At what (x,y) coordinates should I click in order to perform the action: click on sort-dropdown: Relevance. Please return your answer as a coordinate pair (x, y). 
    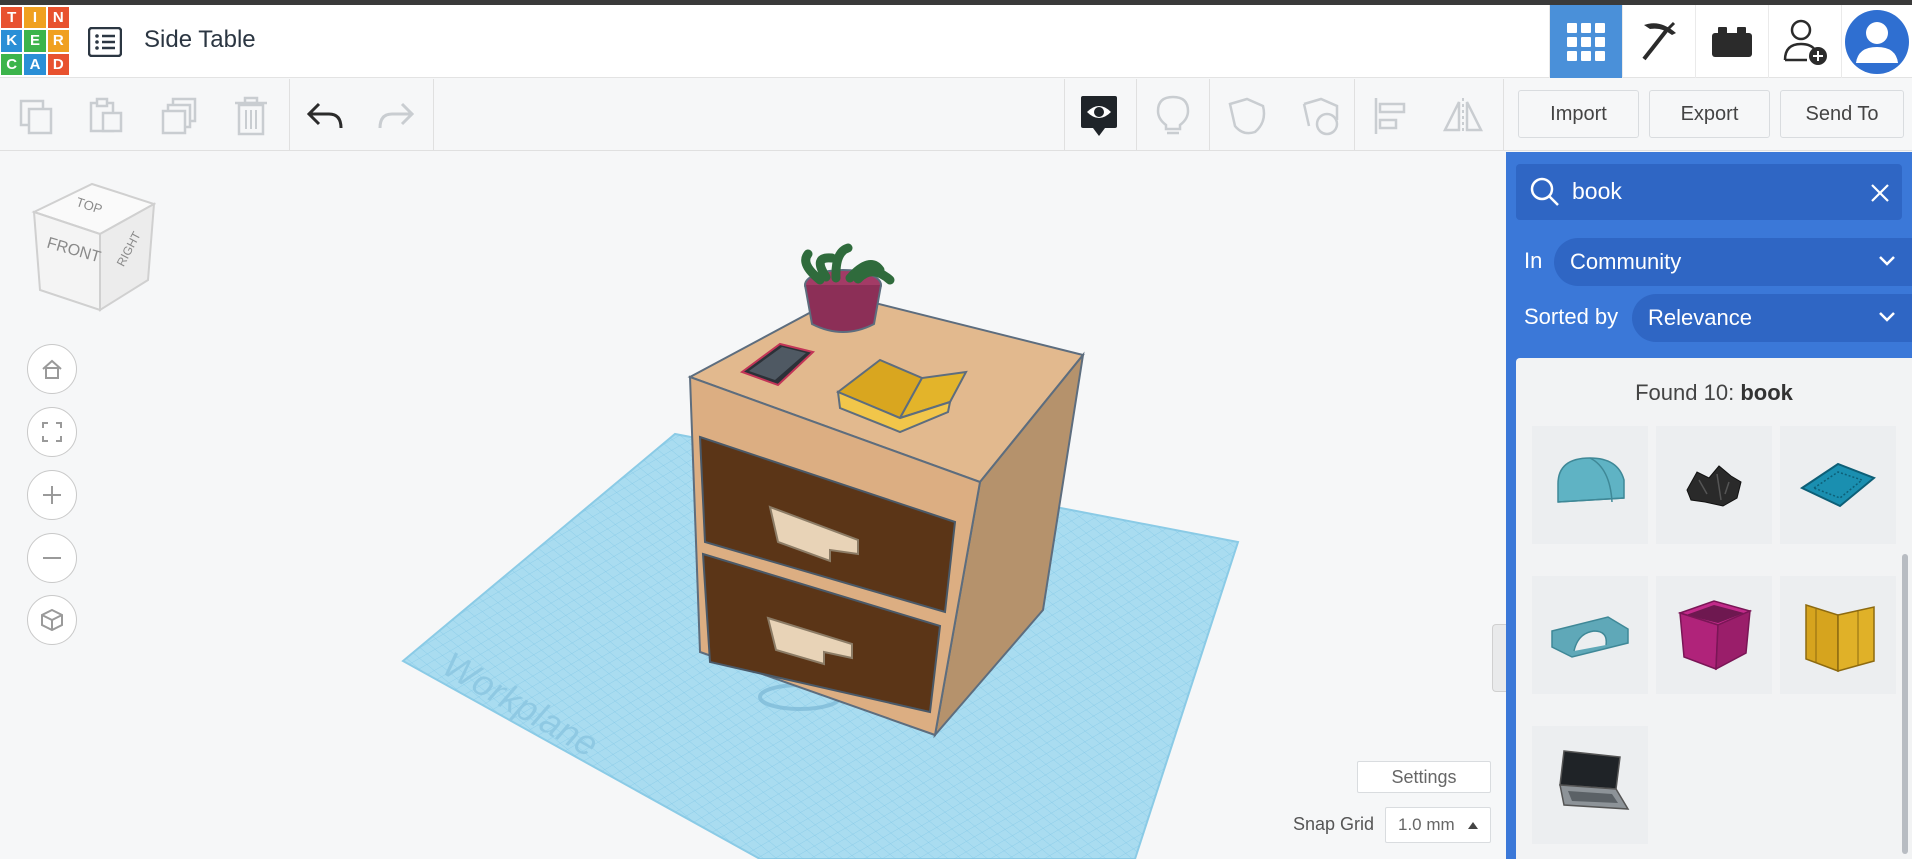
    Looking at the image, I should click on (1772, 318).